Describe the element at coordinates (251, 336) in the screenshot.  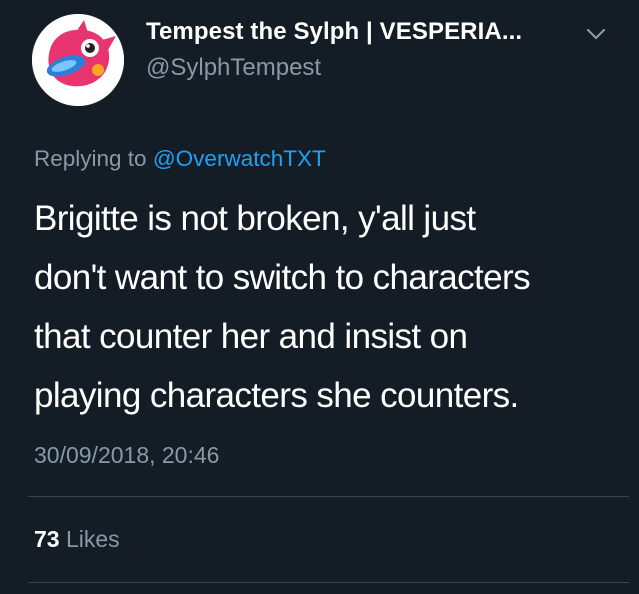
I see `tweet-text-line: that counter her and insist on` at that location.